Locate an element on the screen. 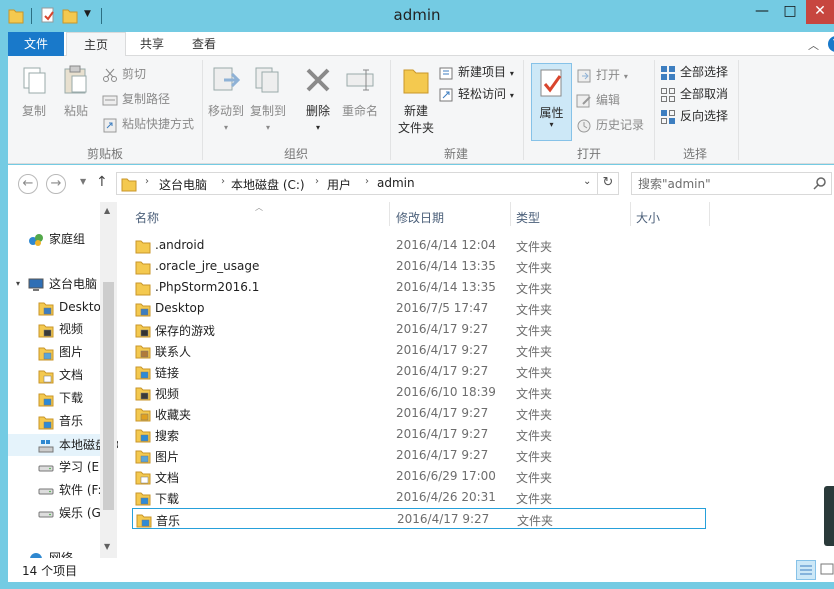 The width and height of the screenshot is (834, 589). nav-item: 音乐 is located at coordinates (54, 421).